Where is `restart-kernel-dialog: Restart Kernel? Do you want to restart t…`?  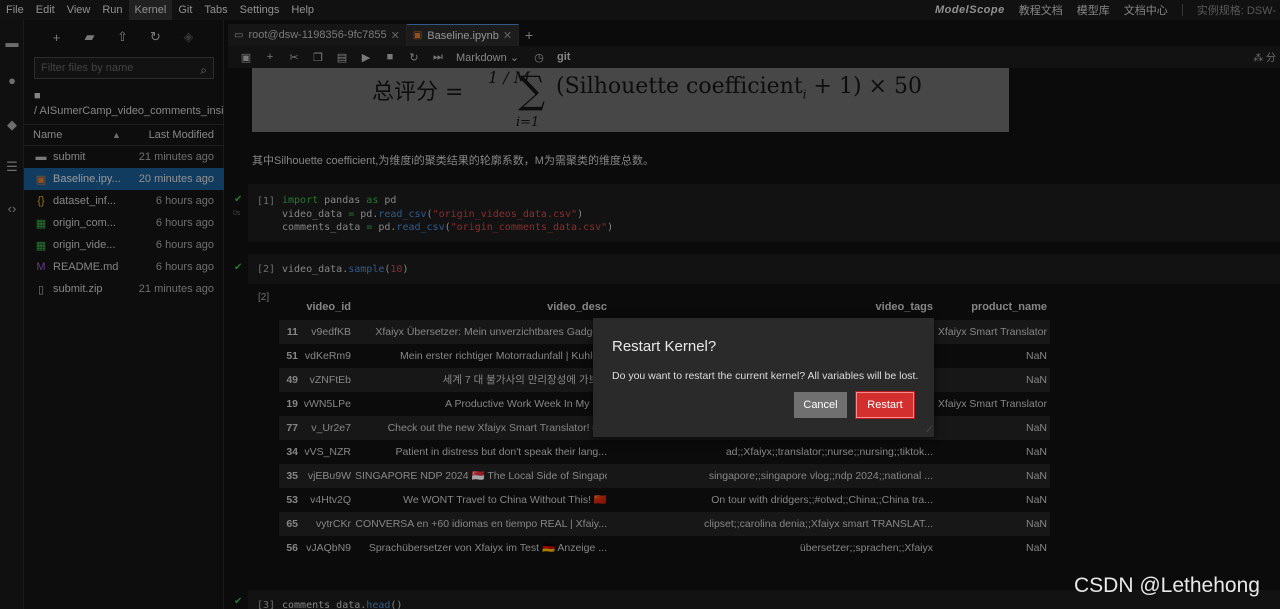
restart-kernel-dialog: Restart Kernel? Do you want to restart t… is located at coordinates (763, 377).